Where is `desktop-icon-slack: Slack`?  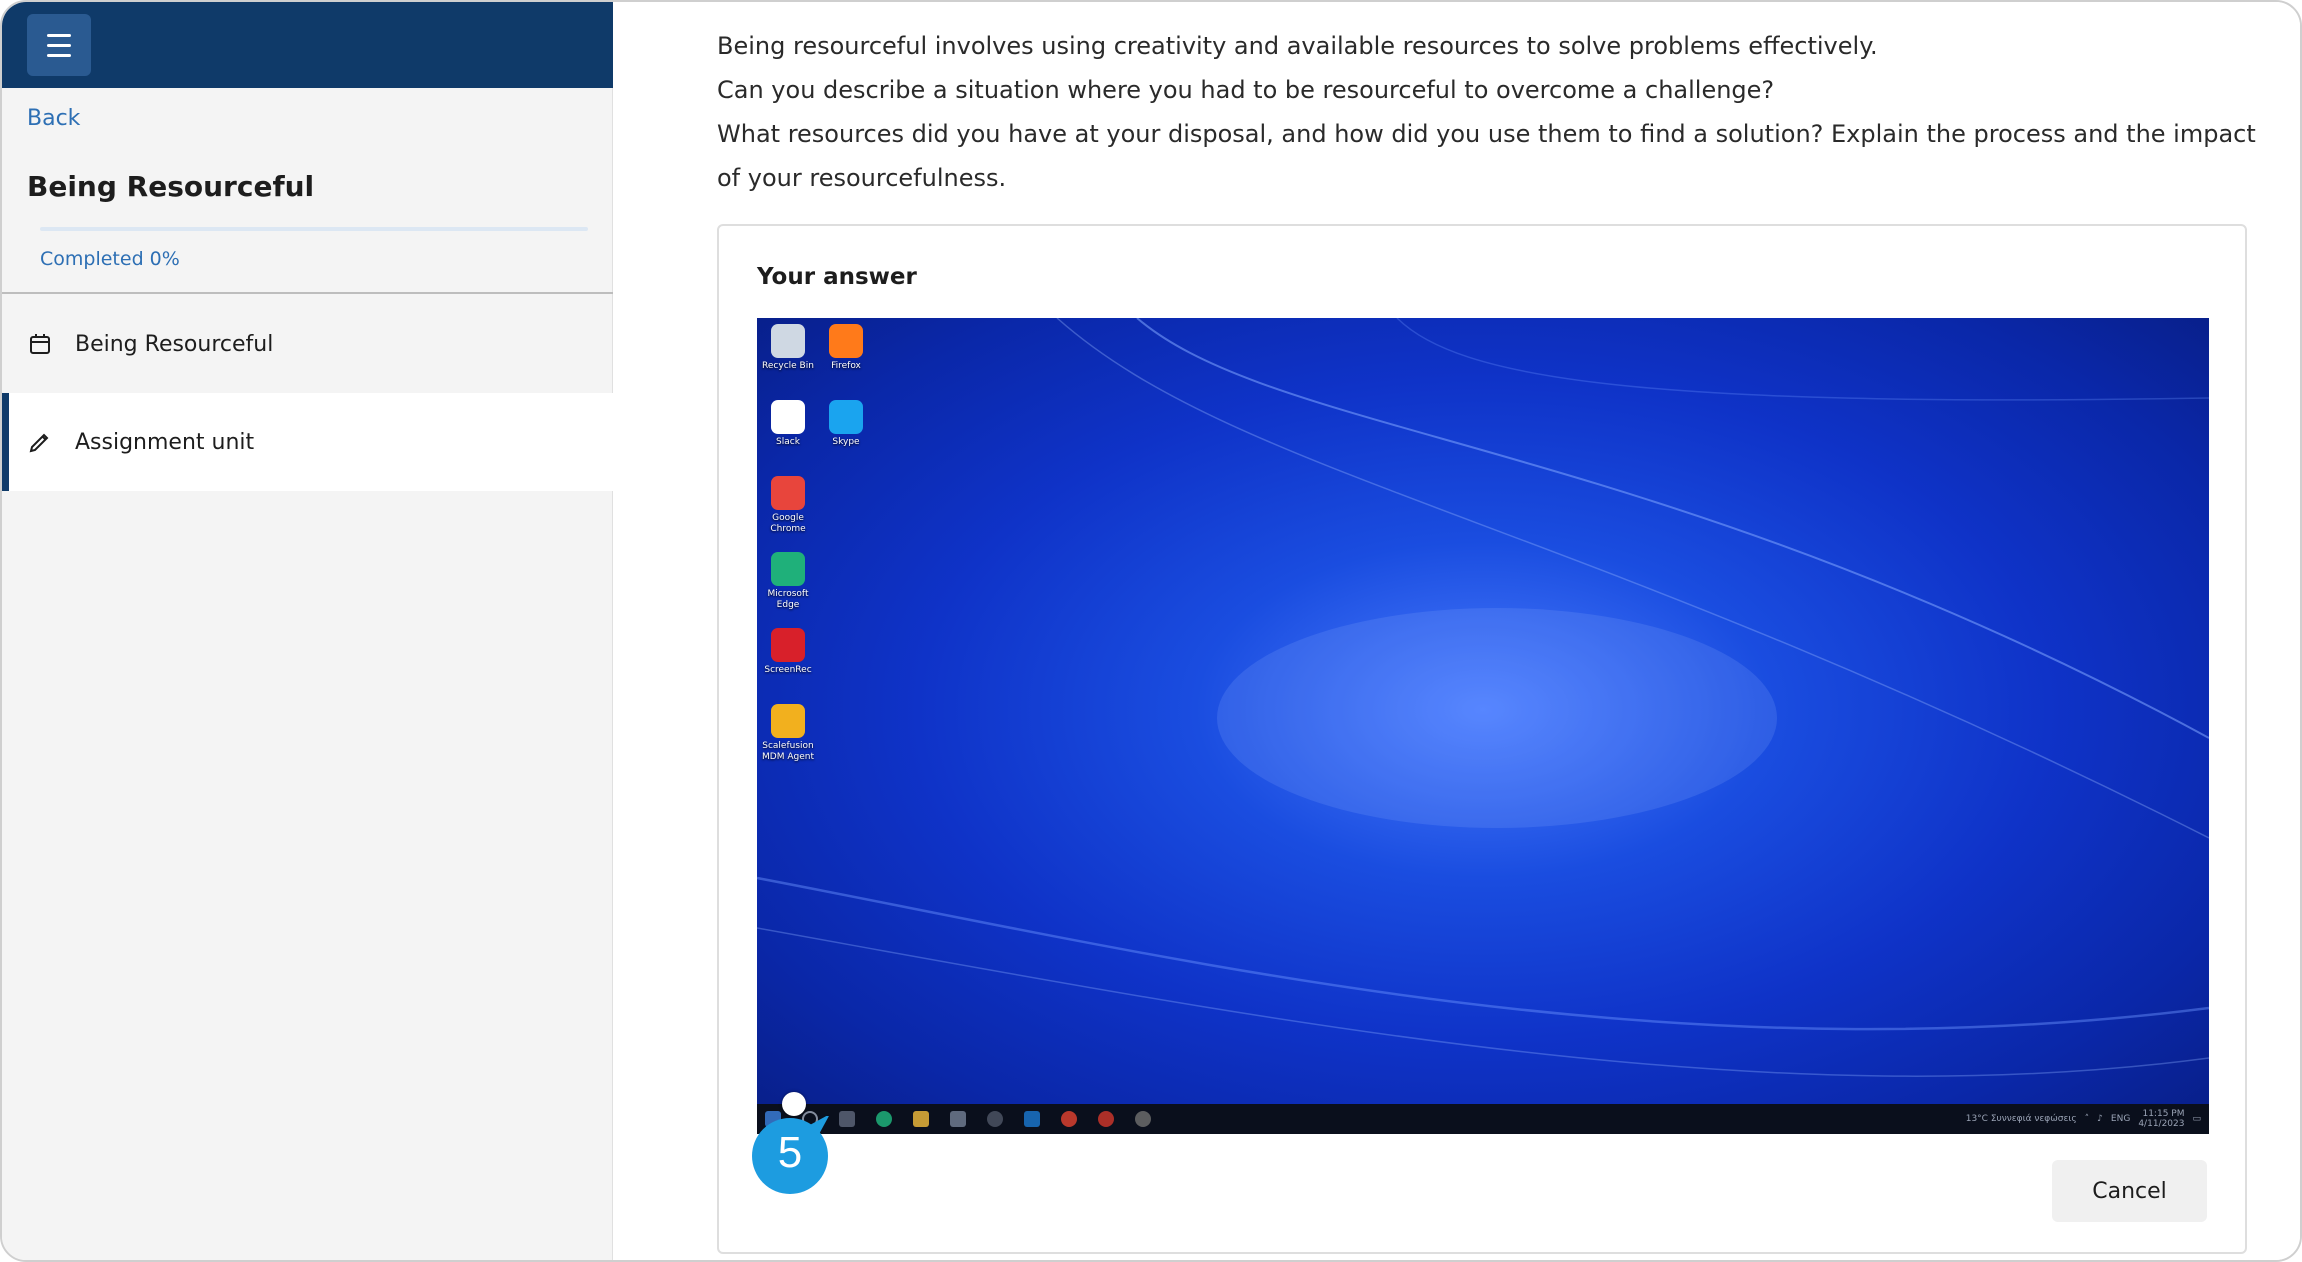
desktop-icon-slack: Slack is located at coordinates (788, 424).